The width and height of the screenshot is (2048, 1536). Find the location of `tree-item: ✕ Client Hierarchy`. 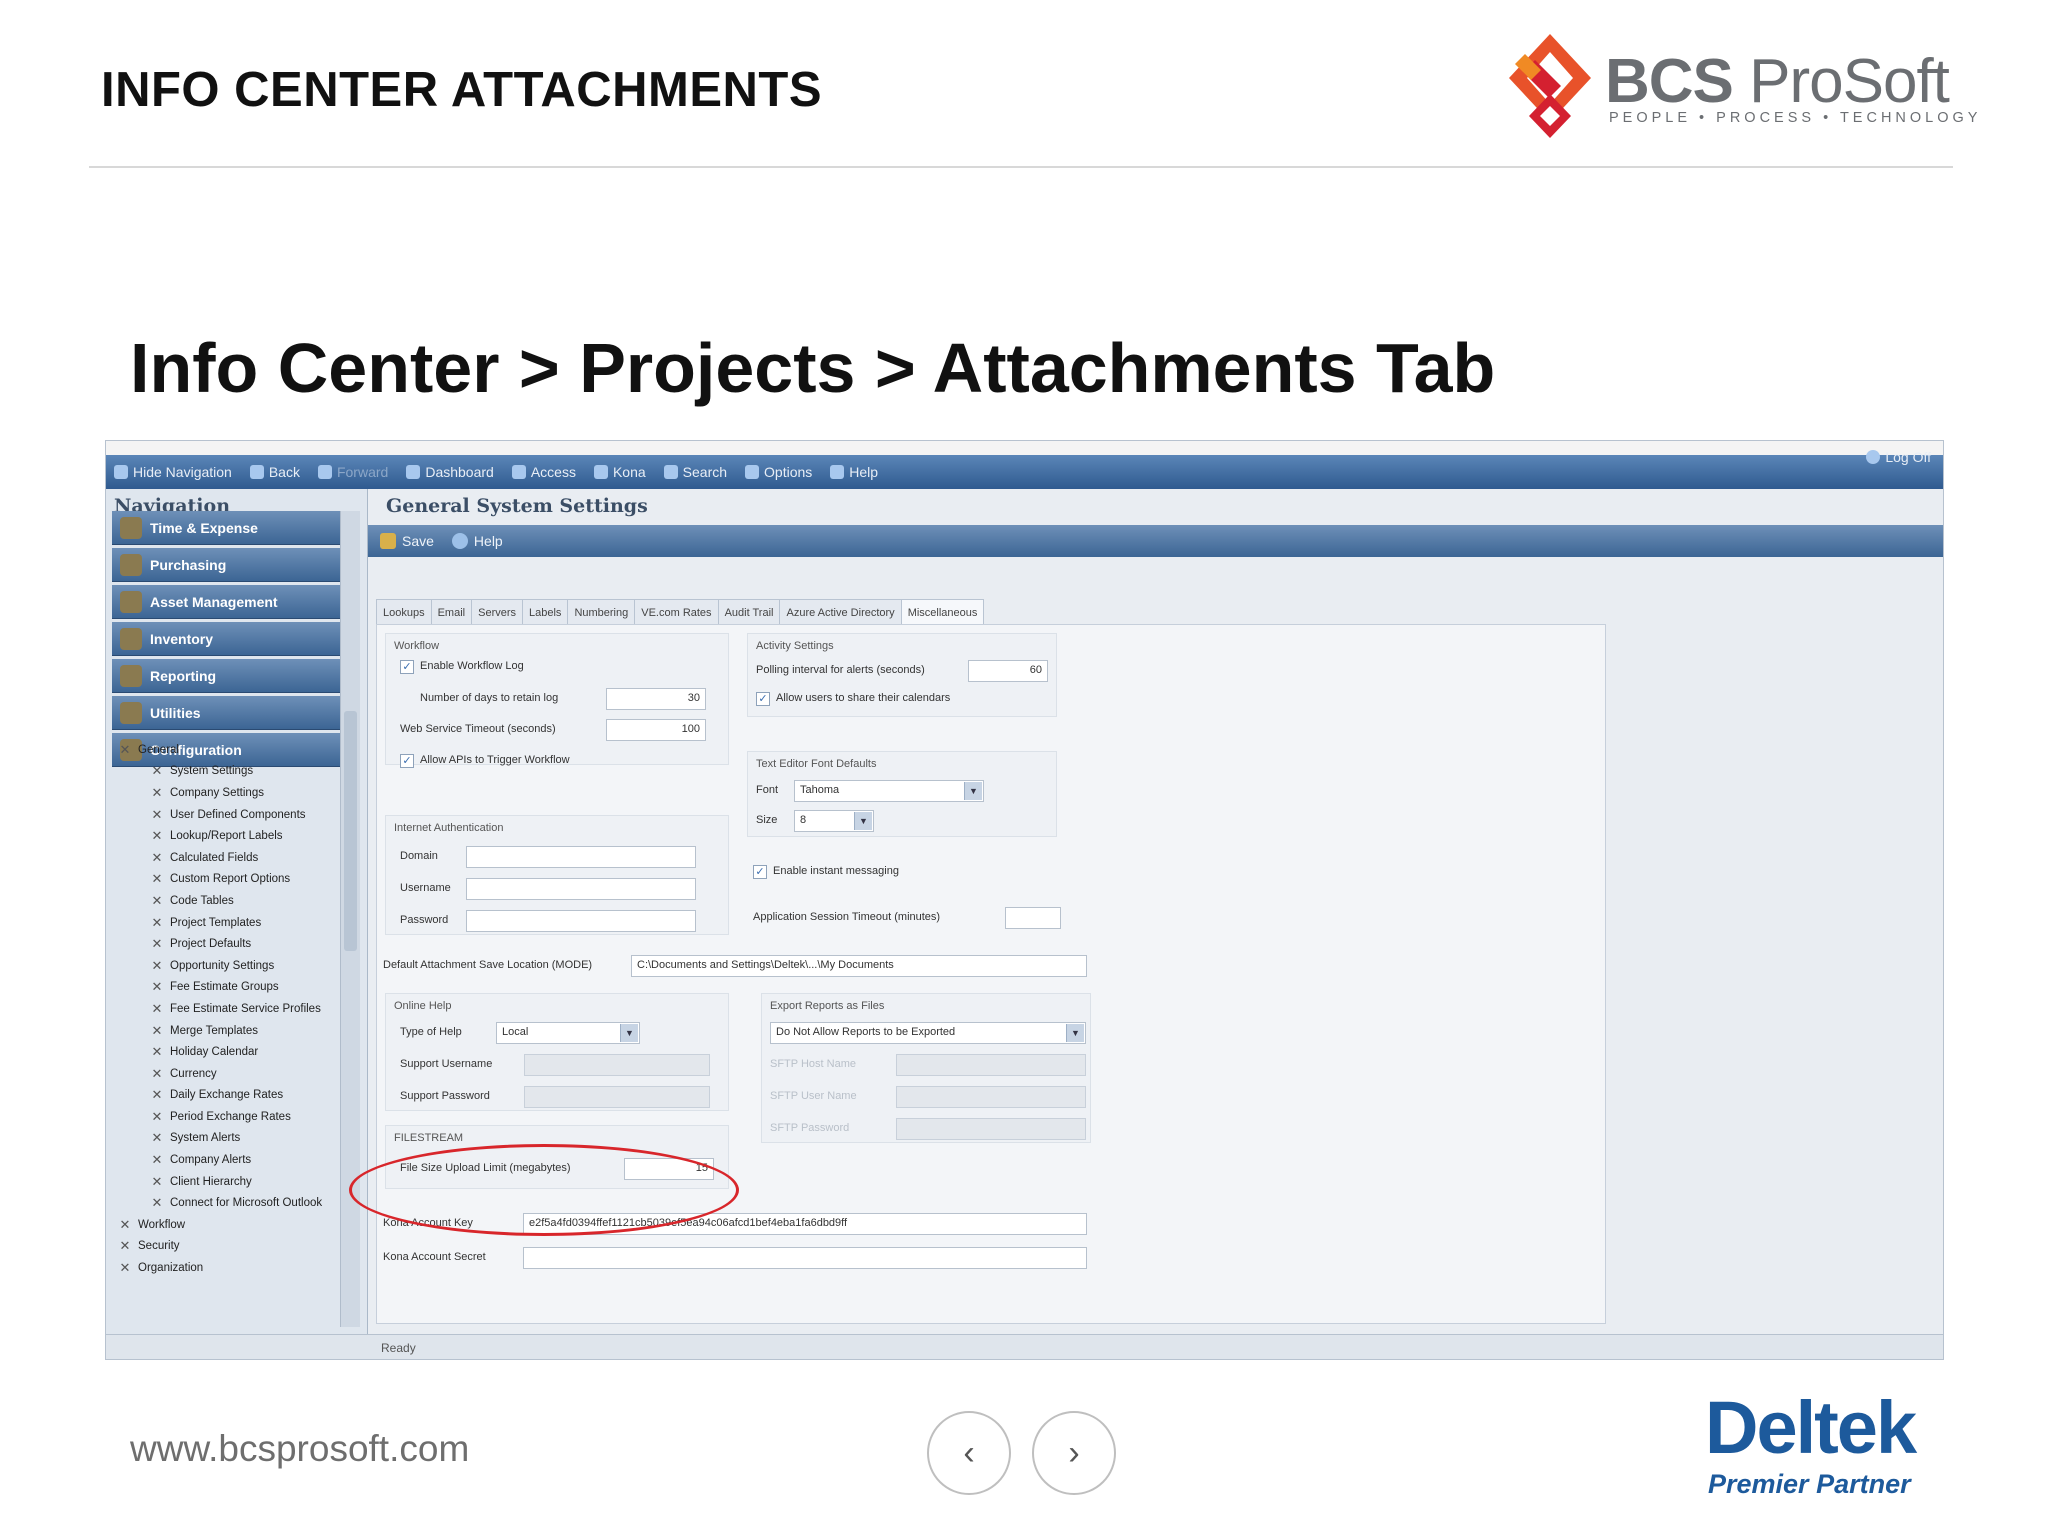

tree-item: ✕ Client Hierarchy is located at coordinates (225, 1182).